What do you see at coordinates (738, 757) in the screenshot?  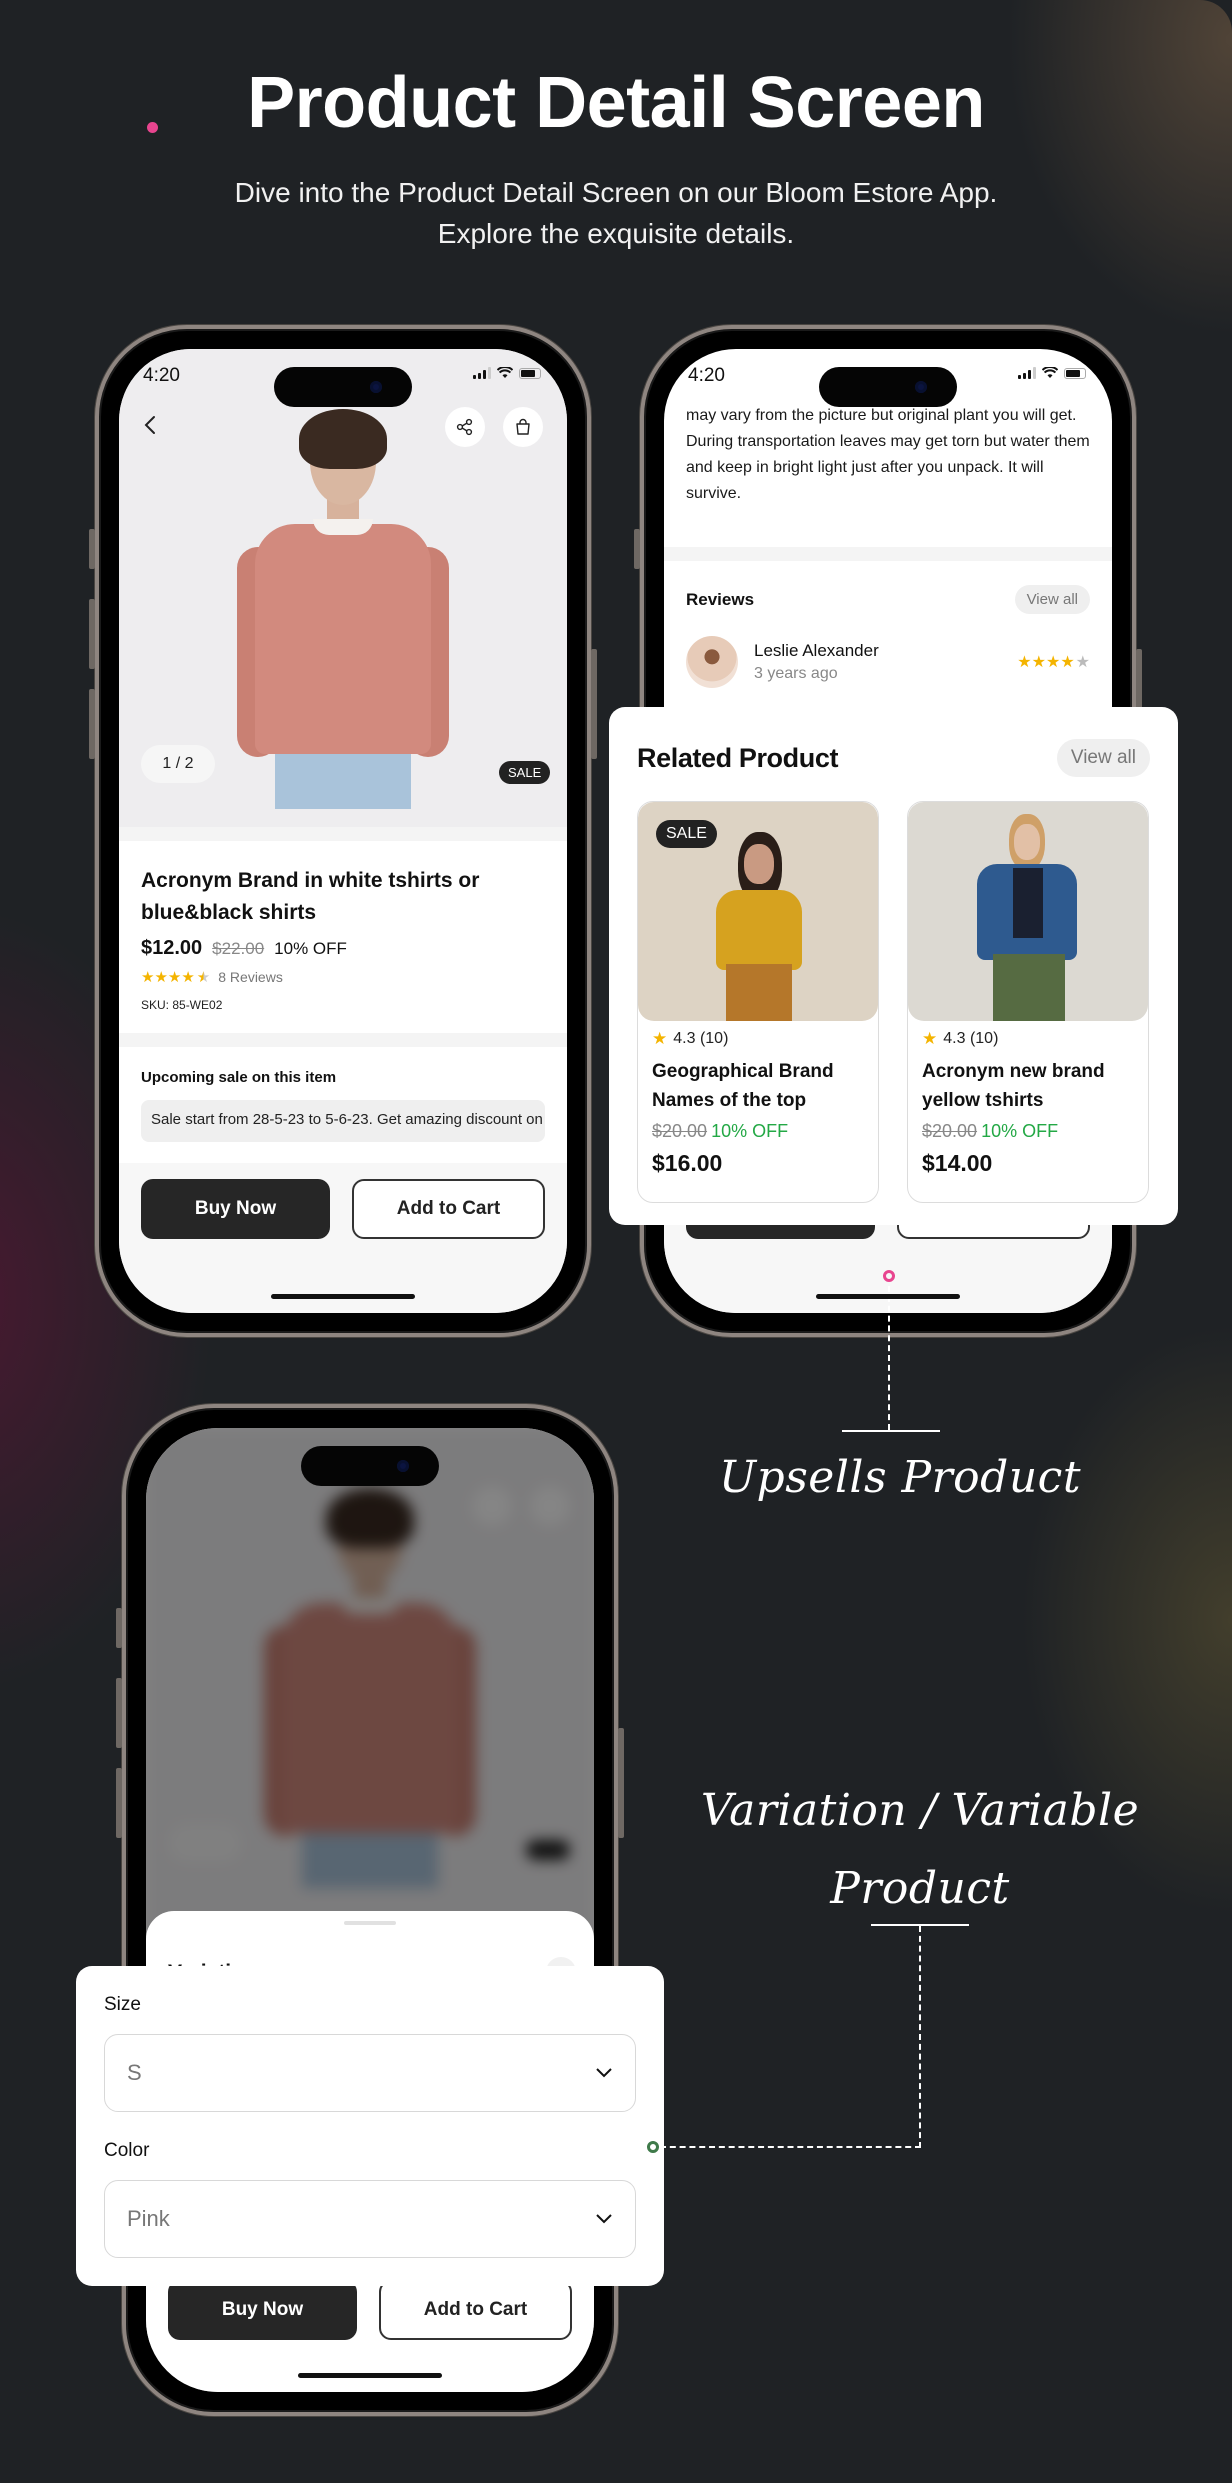 I see `related-title: Related Product` at bounding box center [738, 757].